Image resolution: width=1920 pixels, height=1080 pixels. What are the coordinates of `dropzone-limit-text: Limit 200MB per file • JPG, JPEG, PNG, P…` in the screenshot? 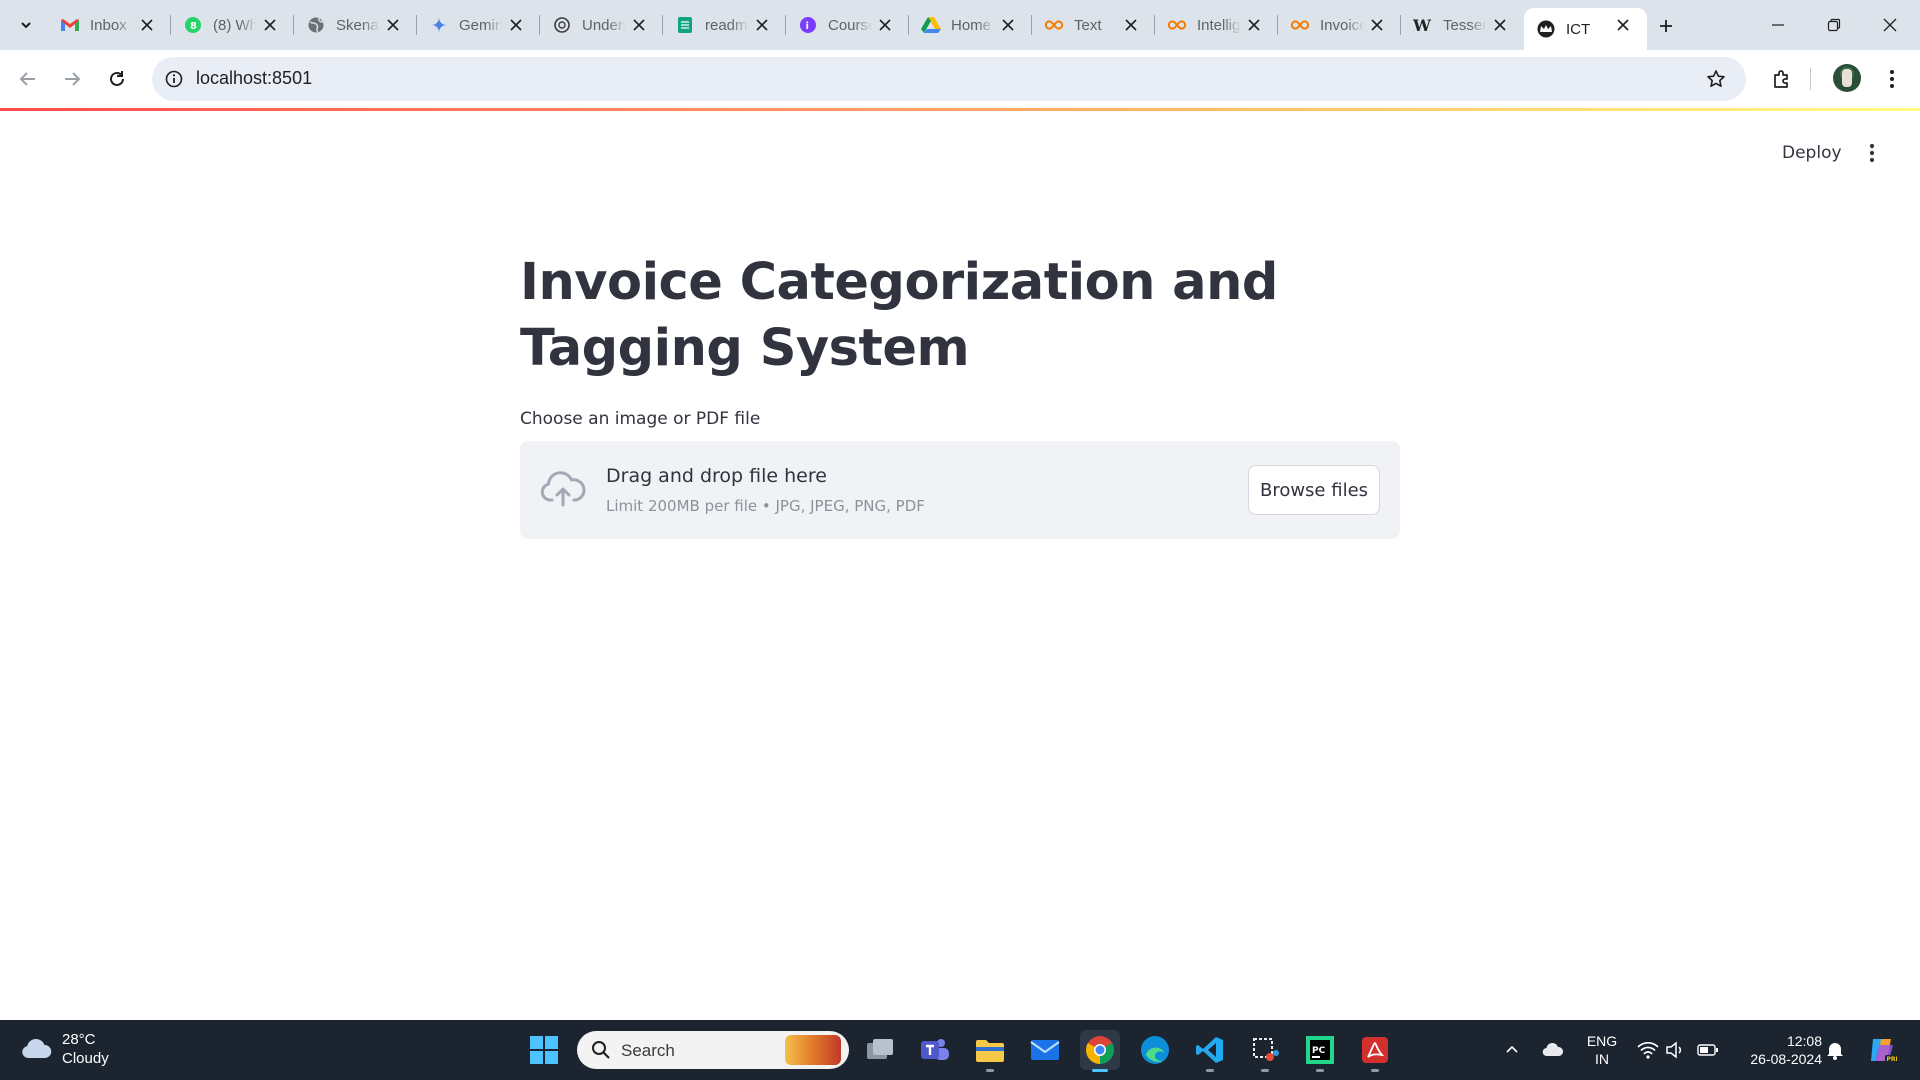 It's located at (765, 506).